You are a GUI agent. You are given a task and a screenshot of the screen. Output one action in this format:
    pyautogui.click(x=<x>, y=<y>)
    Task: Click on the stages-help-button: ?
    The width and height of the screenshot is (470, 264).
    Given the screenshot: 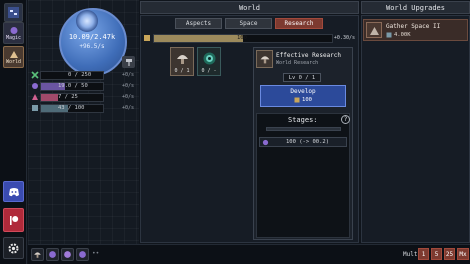 What is the action you would take?
    pyautogui.click(x=345, y=119)
    